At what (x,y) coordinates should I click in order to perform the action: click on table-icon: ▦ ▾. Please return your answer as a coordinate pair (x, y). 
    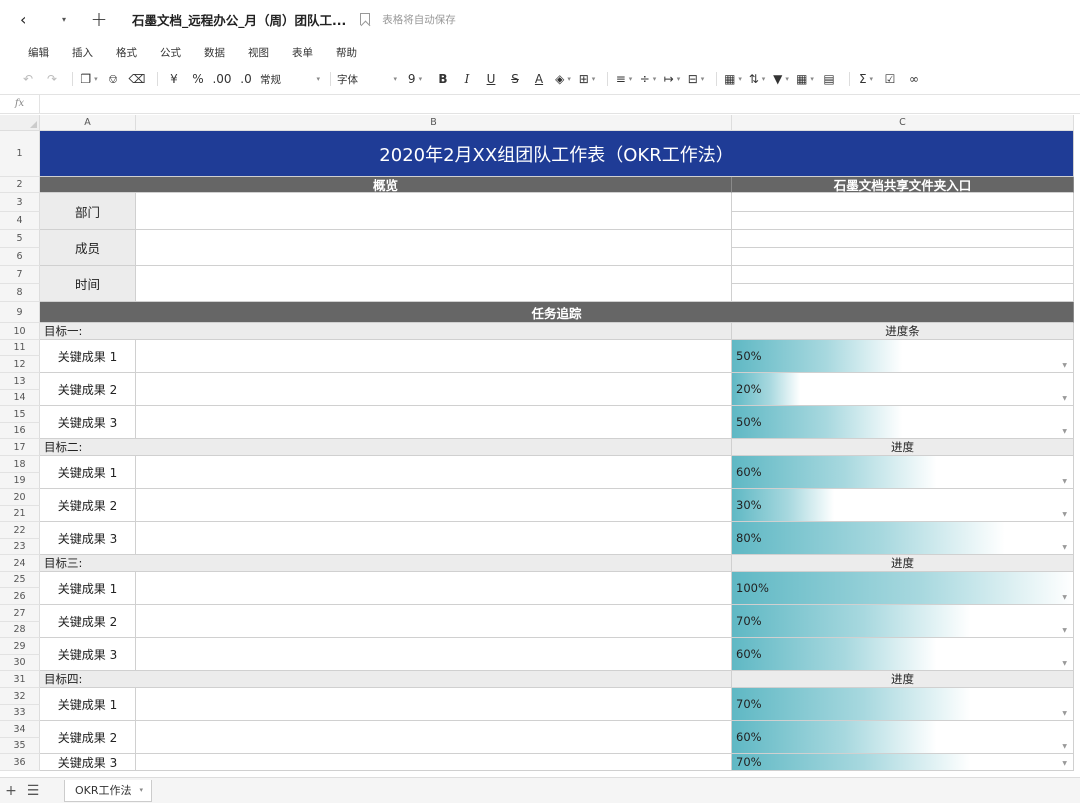
    Looking at the image, I should click on (805, 79).